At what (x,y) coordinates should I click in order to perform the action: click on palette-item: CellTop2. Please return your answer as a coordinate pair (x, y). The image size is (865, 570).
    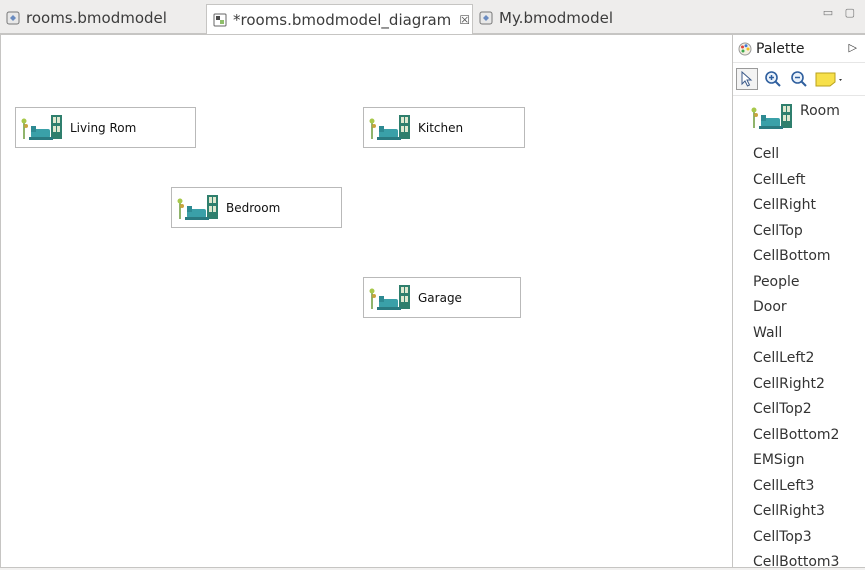
    Looking at the image, I should click on (799, 410).